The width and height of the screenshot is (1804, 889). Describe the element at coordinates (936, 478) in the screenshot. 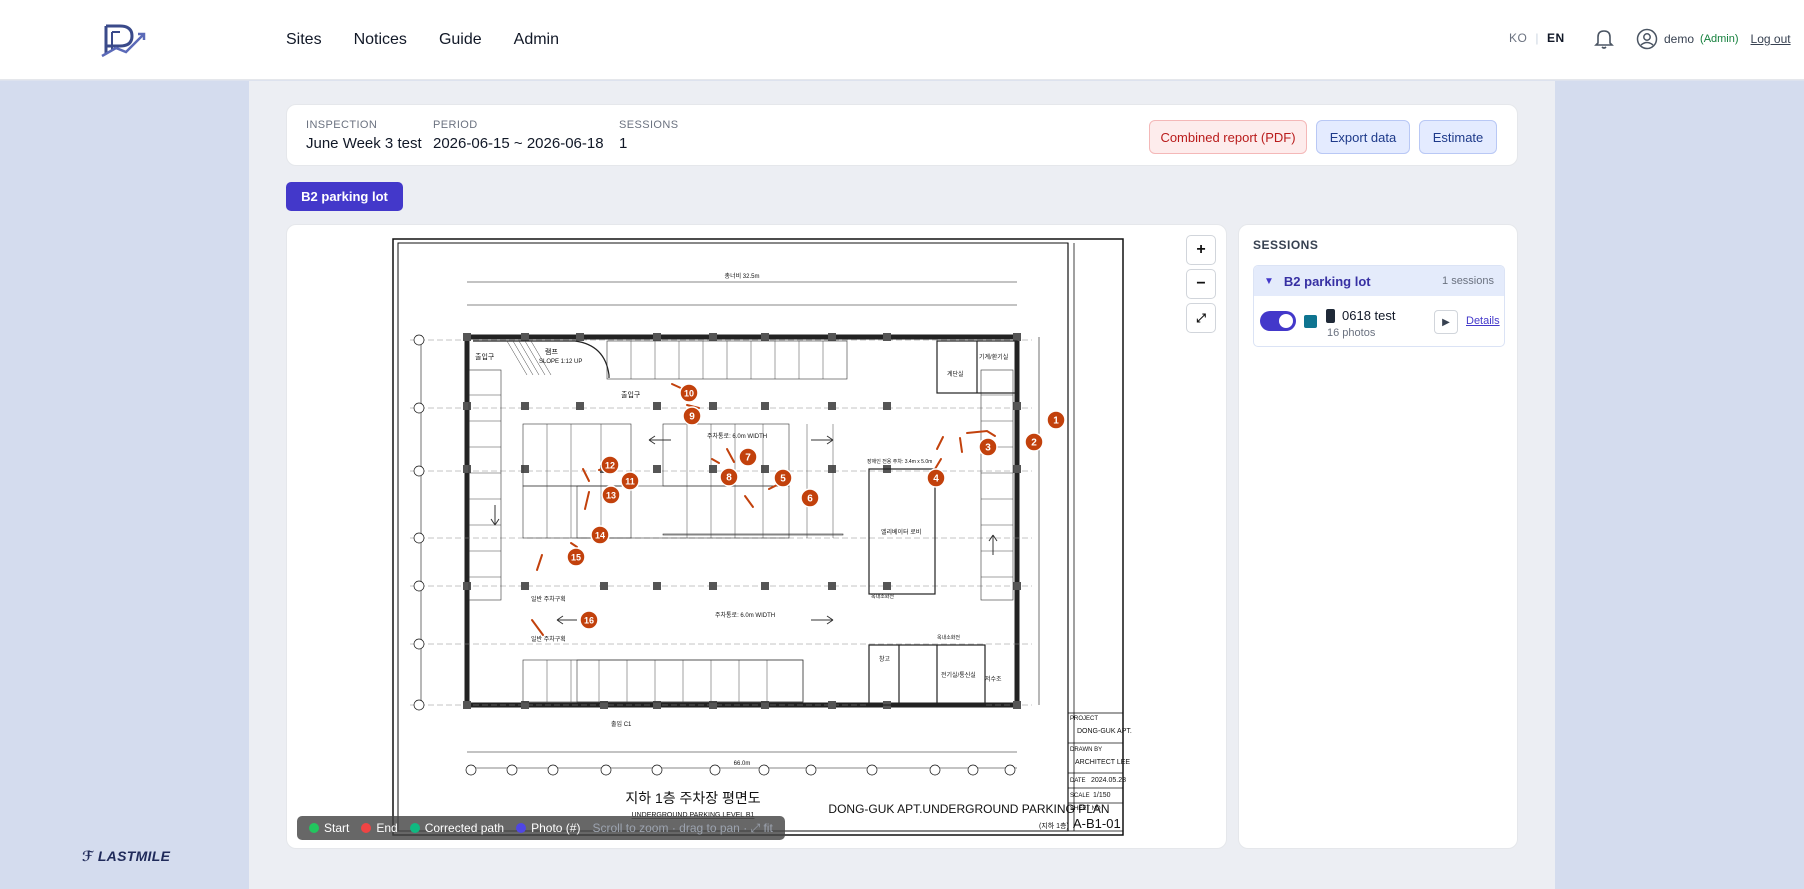

I see `photo-marker-4: 4` at that location.